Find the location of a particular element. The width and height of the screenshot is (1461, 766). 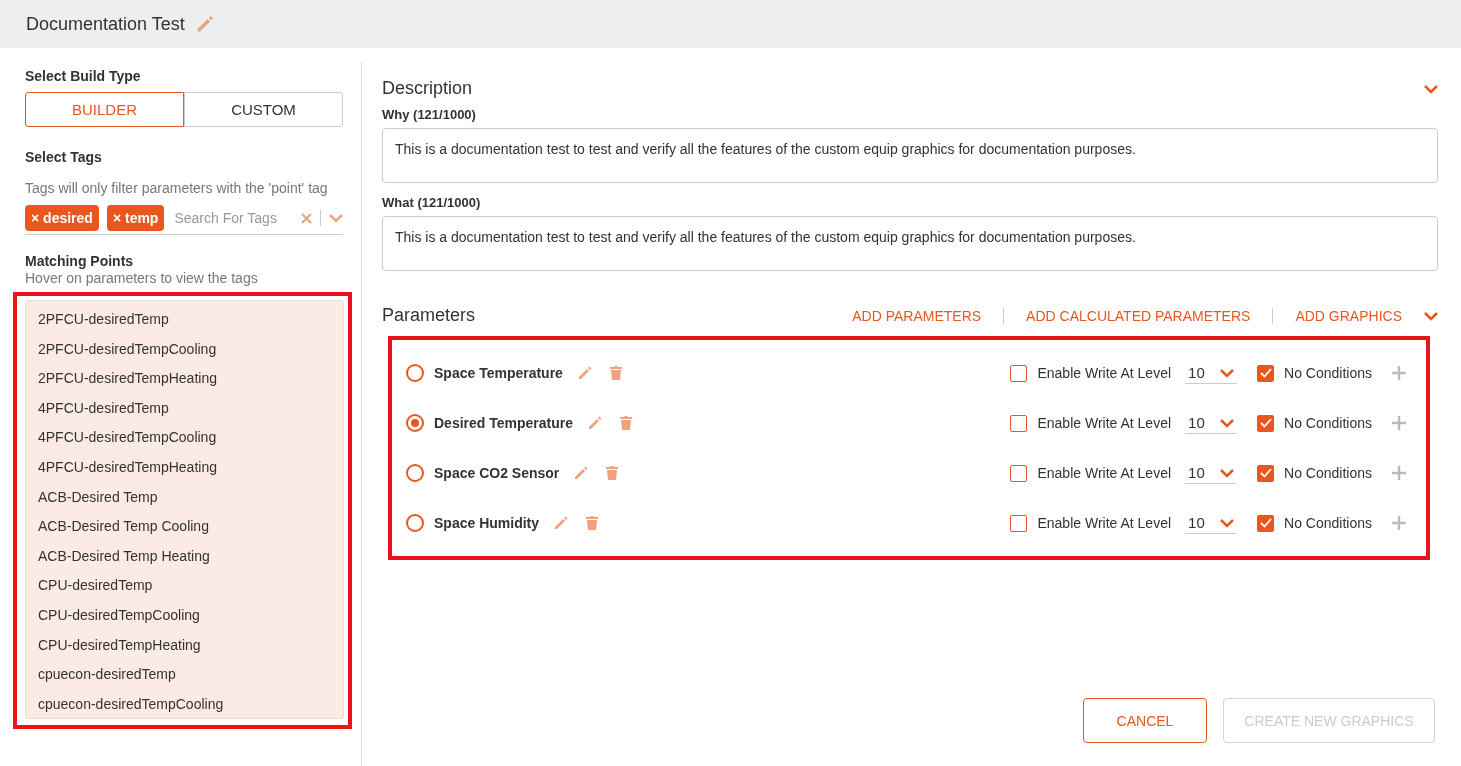

point-item: 4PFCU-desiredTempHeating is located at coordinates (190, 467).